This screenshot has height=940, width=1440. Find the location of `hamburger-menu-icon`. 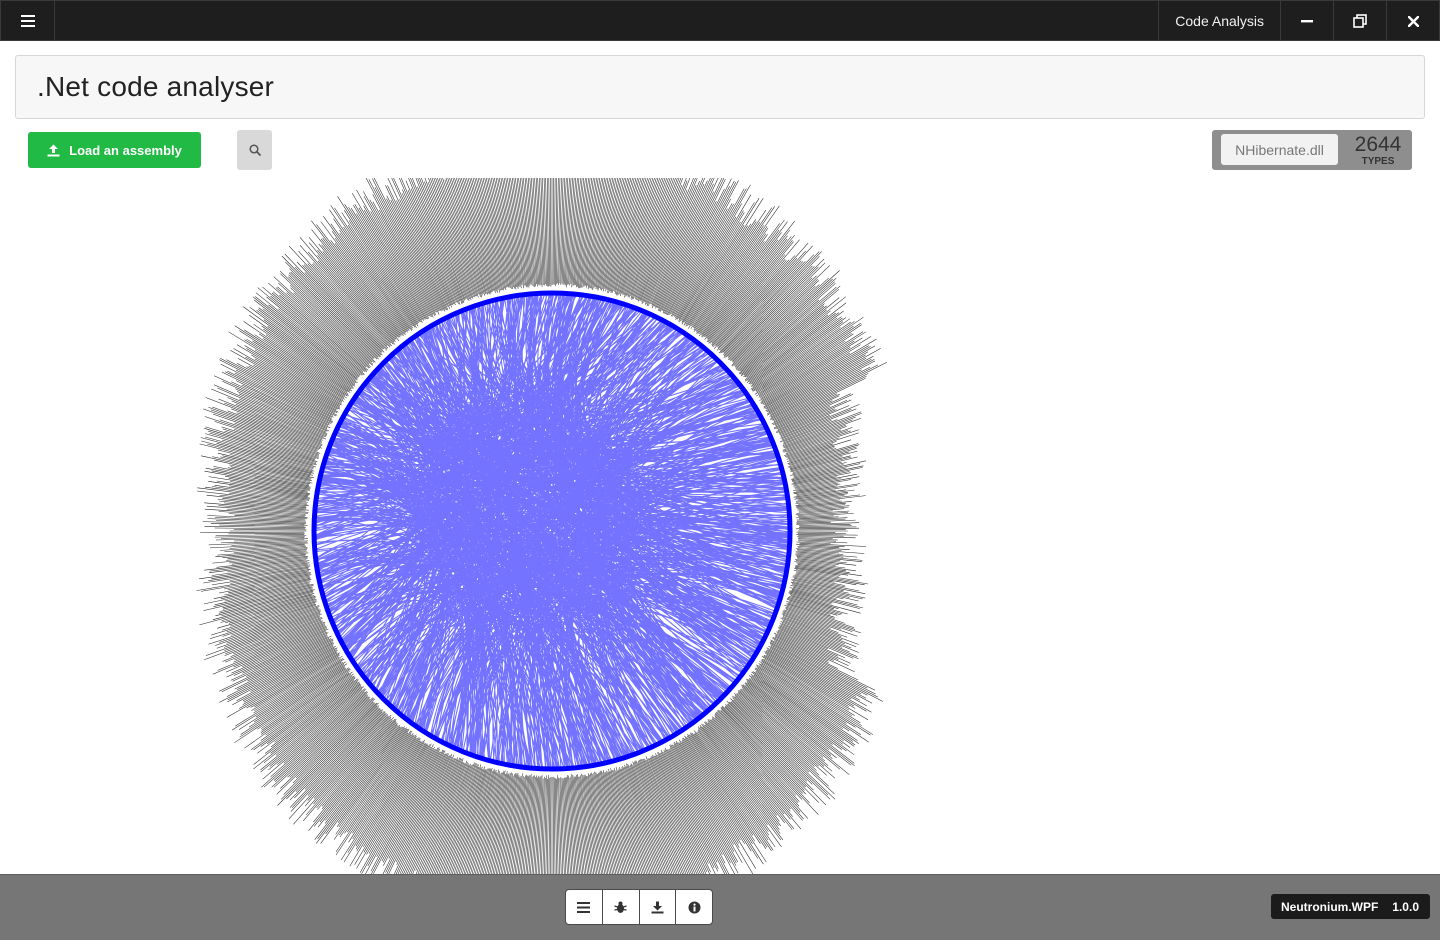

hamburger-menu-icon is located at coordinates (27, 21).